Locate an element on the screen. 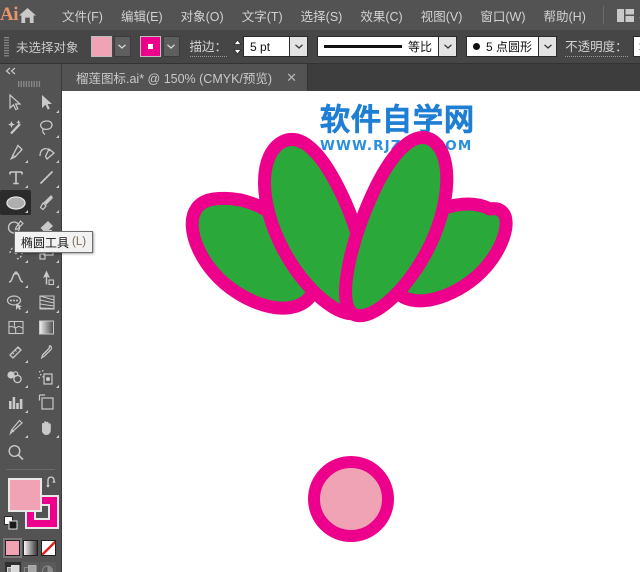 The image size is (640, 572). workspace-switcher is located at coordinates (617, 15).